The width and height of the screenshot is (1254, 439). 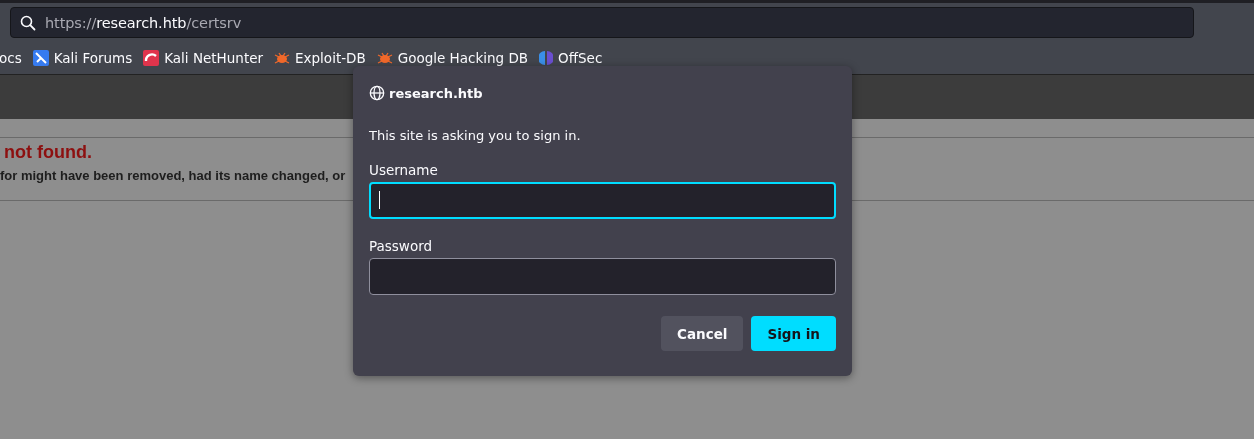 I want to click on globe-icon, so click(x=377, y=93).